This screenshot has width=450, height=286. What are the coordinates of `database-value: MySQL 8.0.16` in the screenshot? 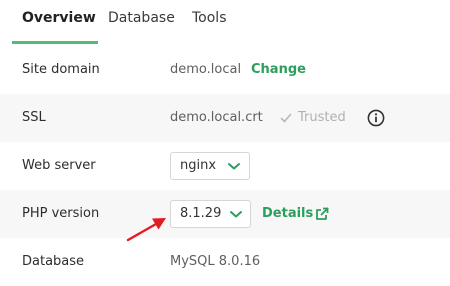 It's located at (215, 261).